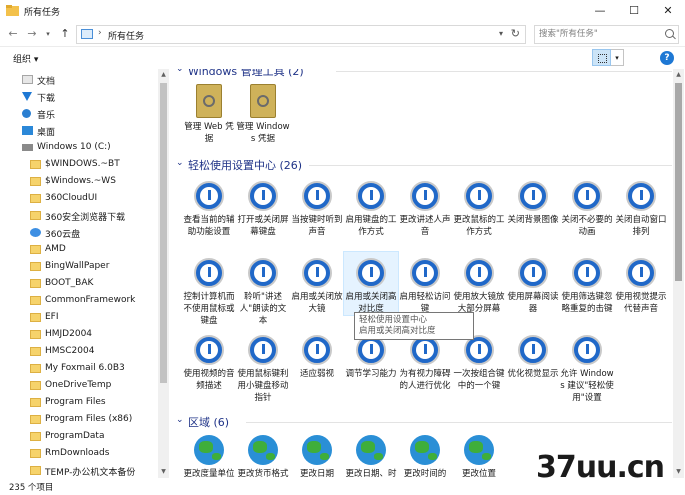 This screenshot has height=495, width=685. I want to click on group-header: ⌄ 区域 (6), so click(422, 422).